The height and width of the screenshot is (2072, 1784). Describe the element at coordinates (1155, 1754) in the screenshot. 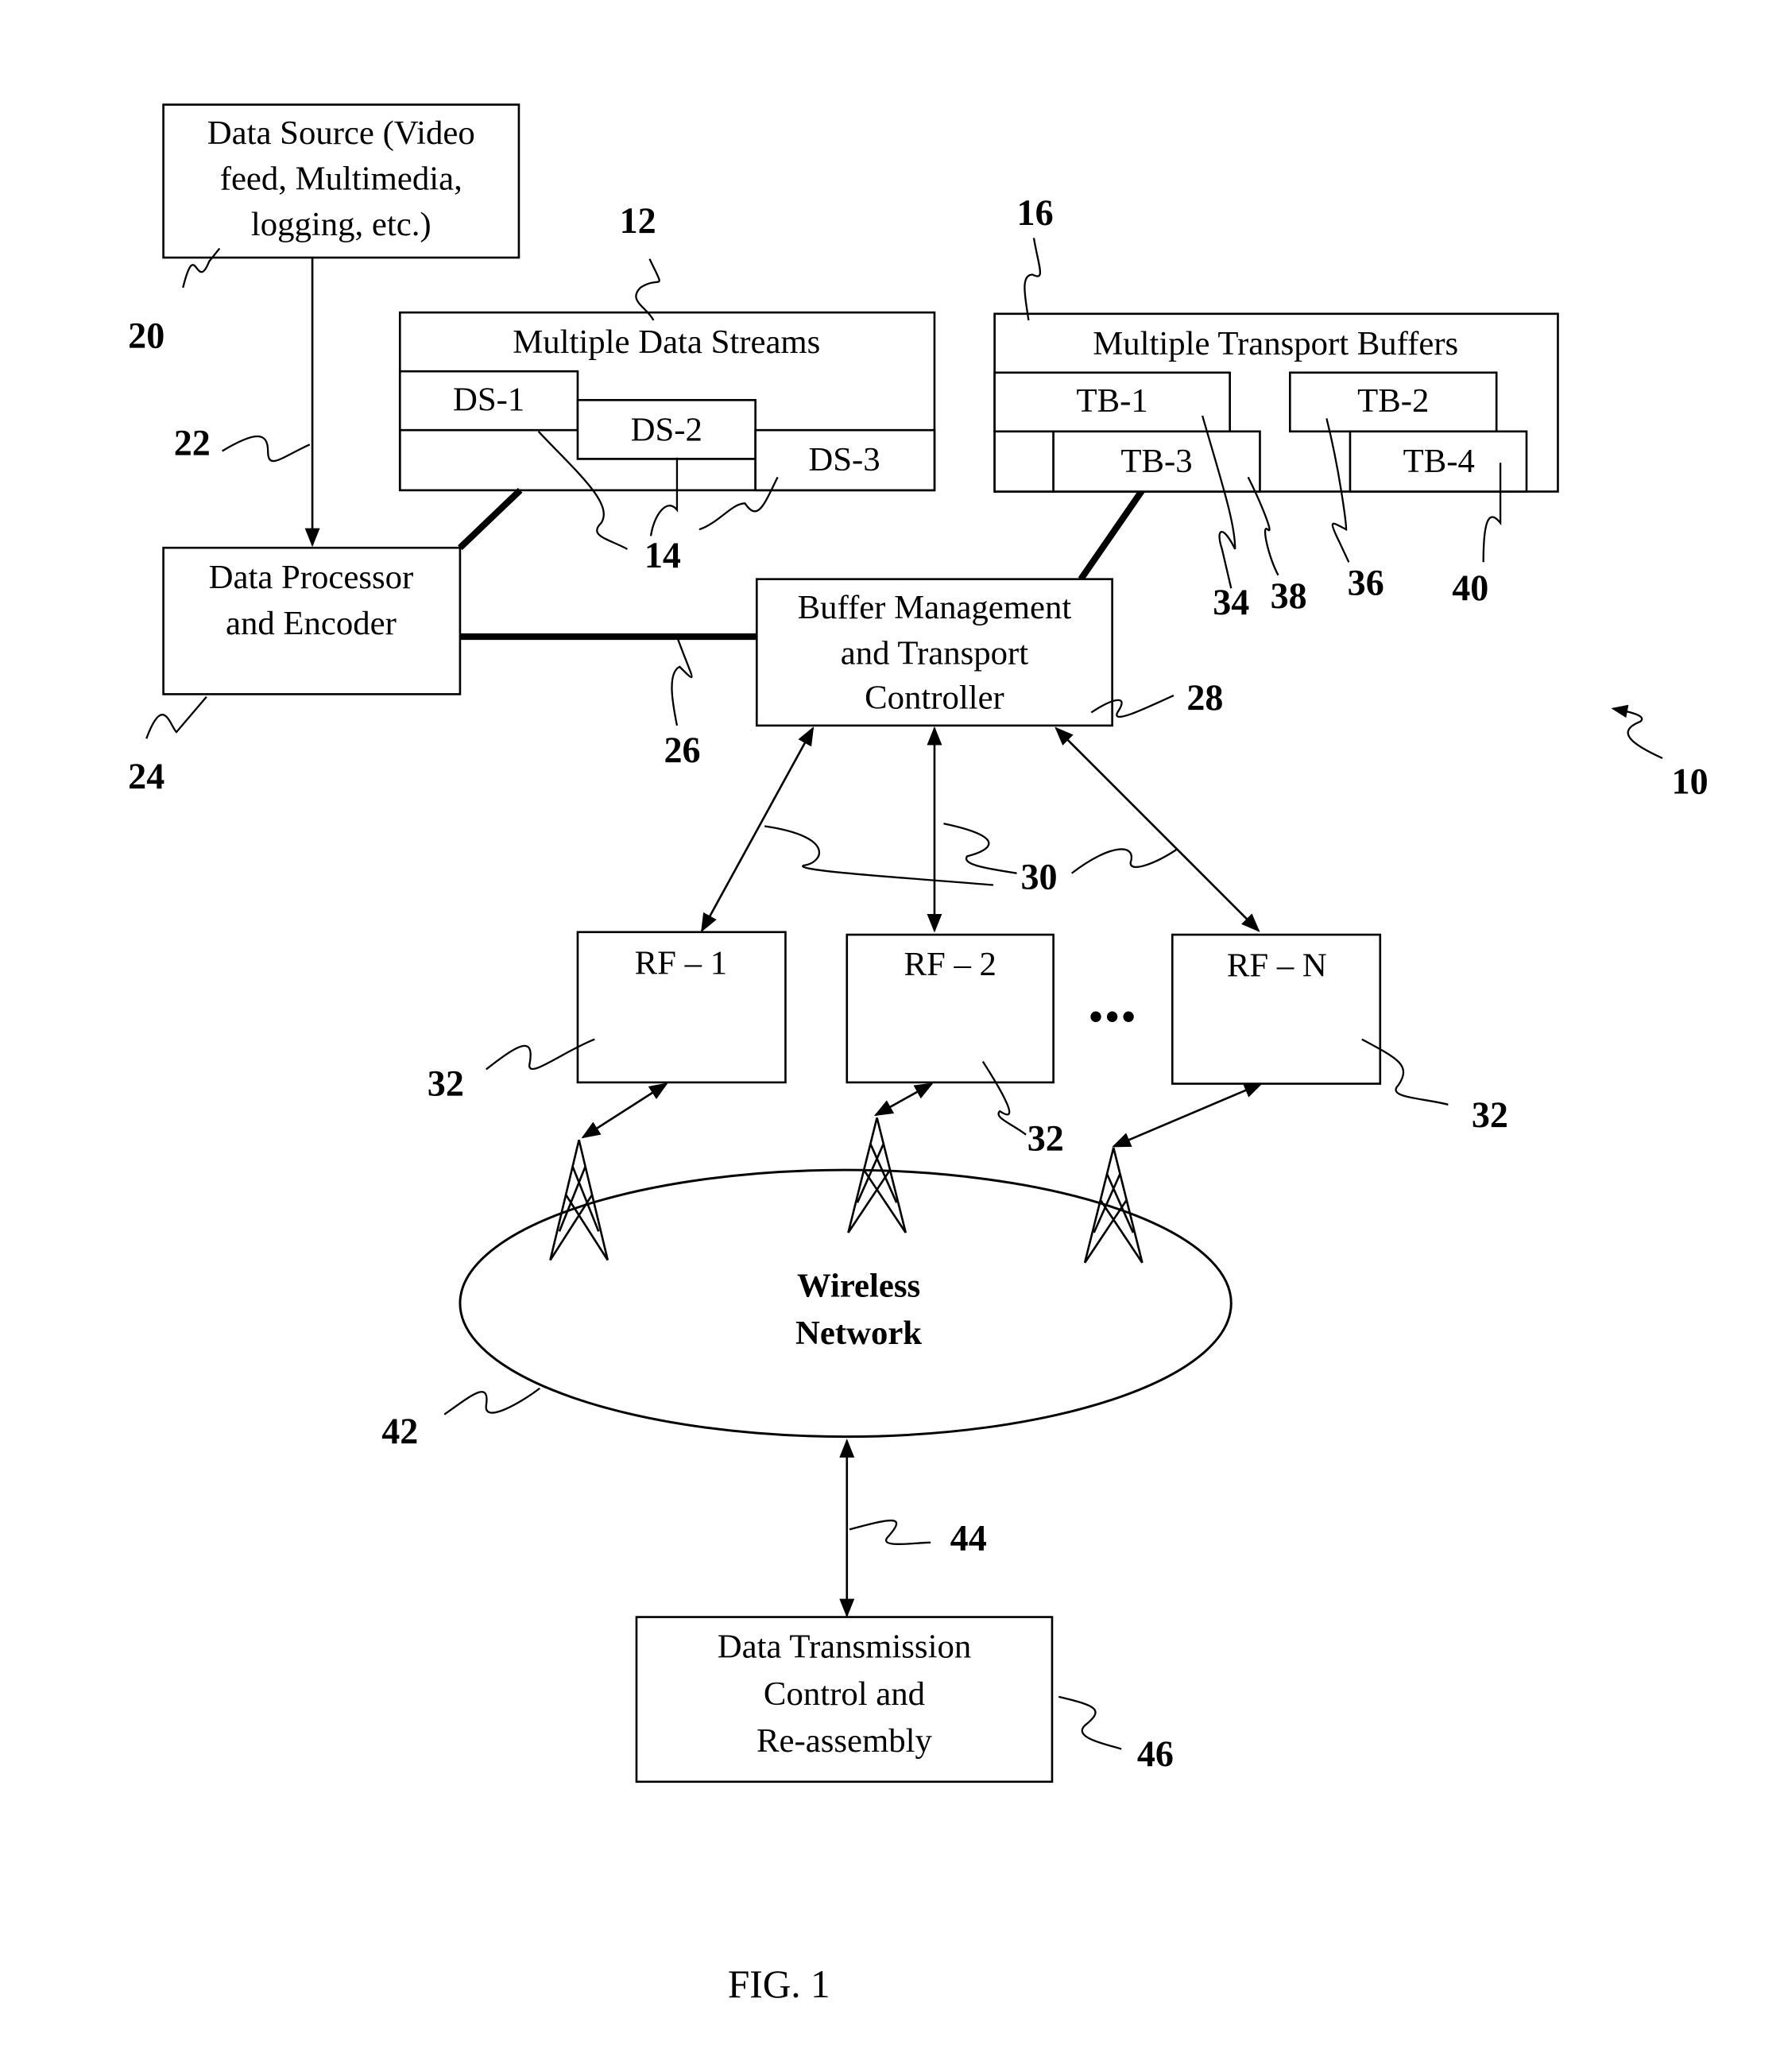

I see `ref-46: 46` at that location.